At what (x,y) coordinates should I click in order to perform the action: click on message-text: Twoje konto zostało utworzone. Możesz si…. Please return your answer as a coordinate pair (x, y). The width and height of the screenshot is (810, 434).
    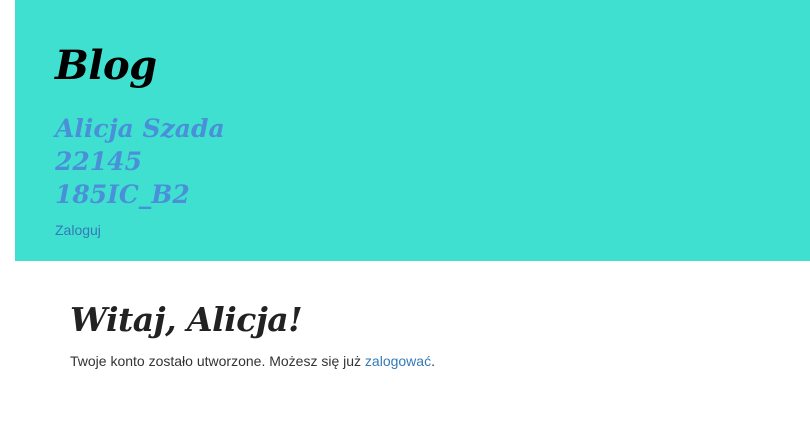
    Looking at the image, I should click on (217, 361).